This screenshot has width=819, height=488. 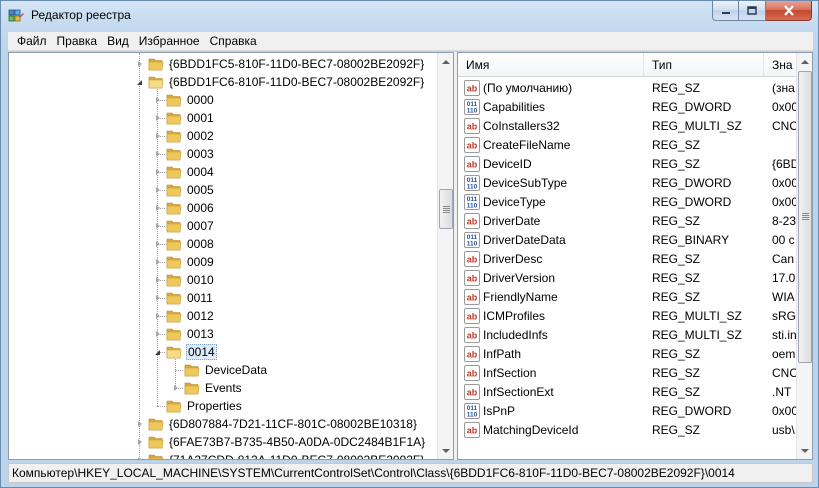 I want to click on value-row: 011 110 IsPnP REG_DWORD 0x00, so click(x=627, y=410).